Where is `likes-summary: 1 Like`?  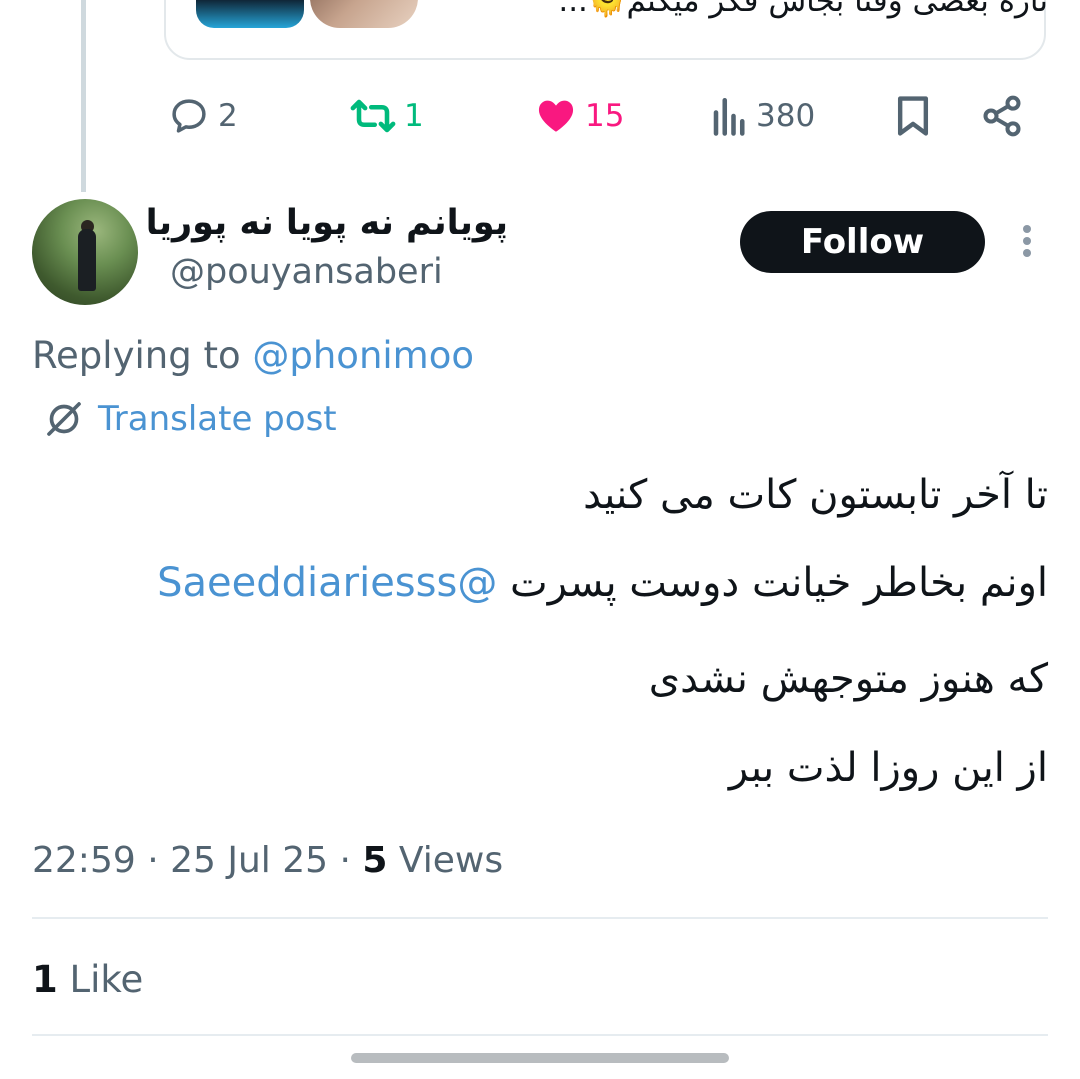
likes-summary: 1 Like is located at coordinates (87, 979).